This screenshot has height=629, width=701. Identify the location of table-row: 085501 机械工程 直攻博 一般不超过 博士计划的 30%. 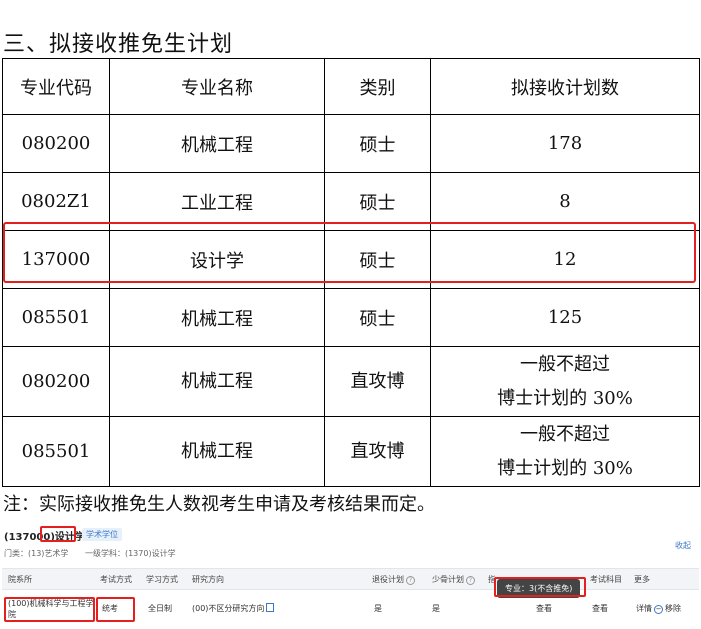
(351, 451).